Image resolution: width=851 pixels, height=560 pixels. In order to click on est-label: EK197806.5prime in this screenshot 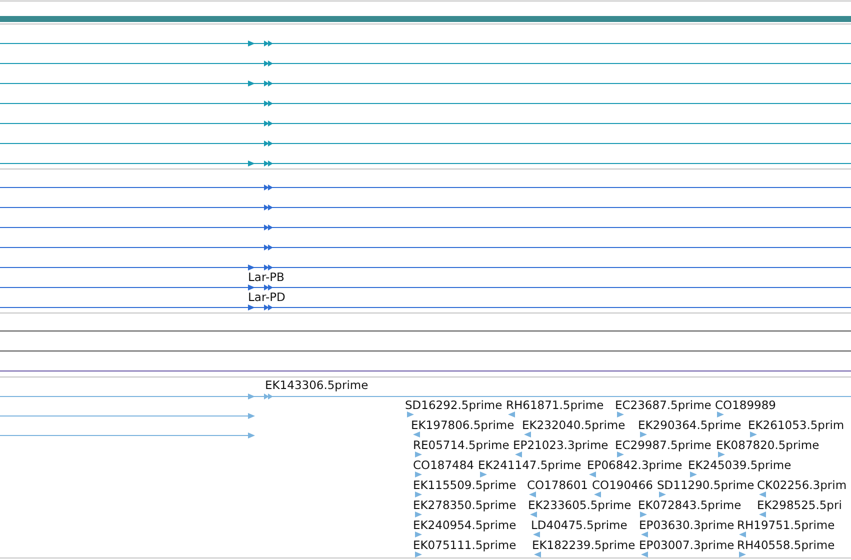, I will do `click(462, 425)`.